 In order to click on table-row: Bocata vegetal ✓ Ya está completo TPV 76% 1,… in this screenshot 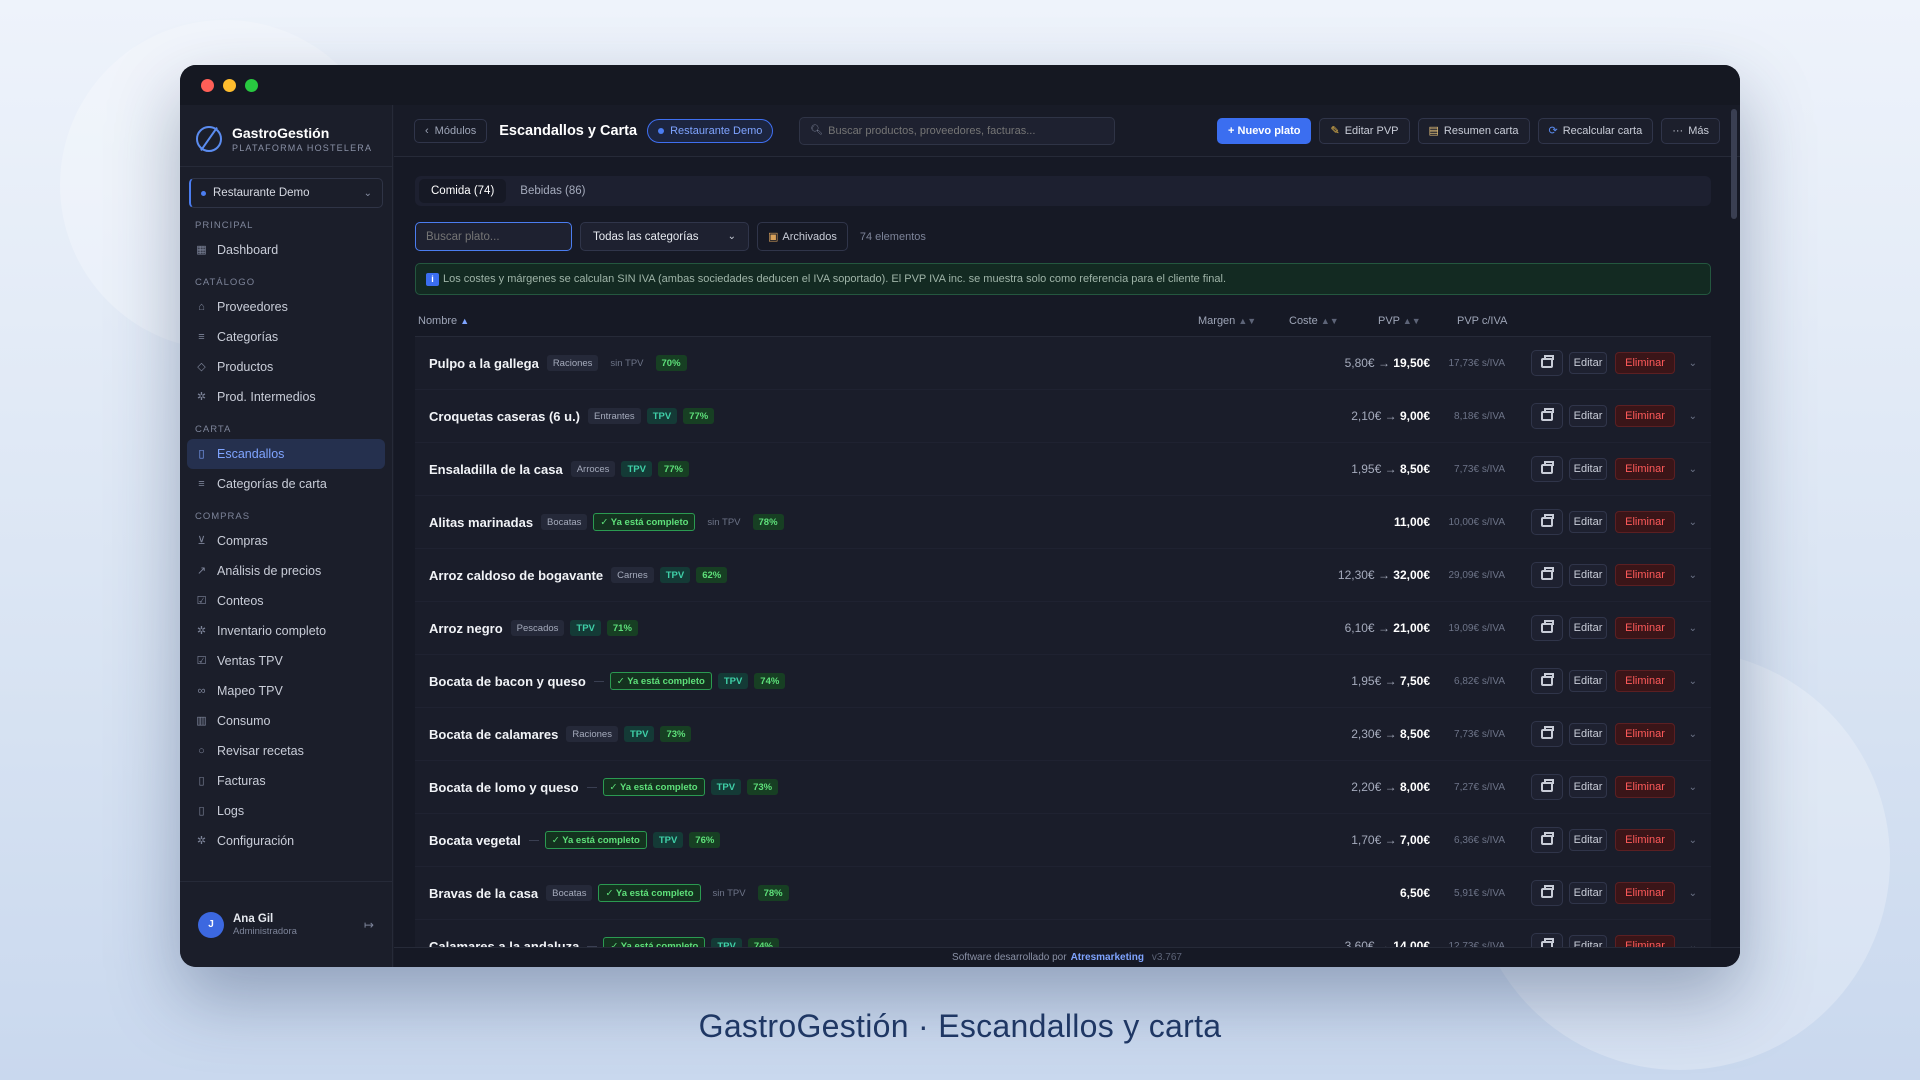, I will do `click(1063, 840)`.